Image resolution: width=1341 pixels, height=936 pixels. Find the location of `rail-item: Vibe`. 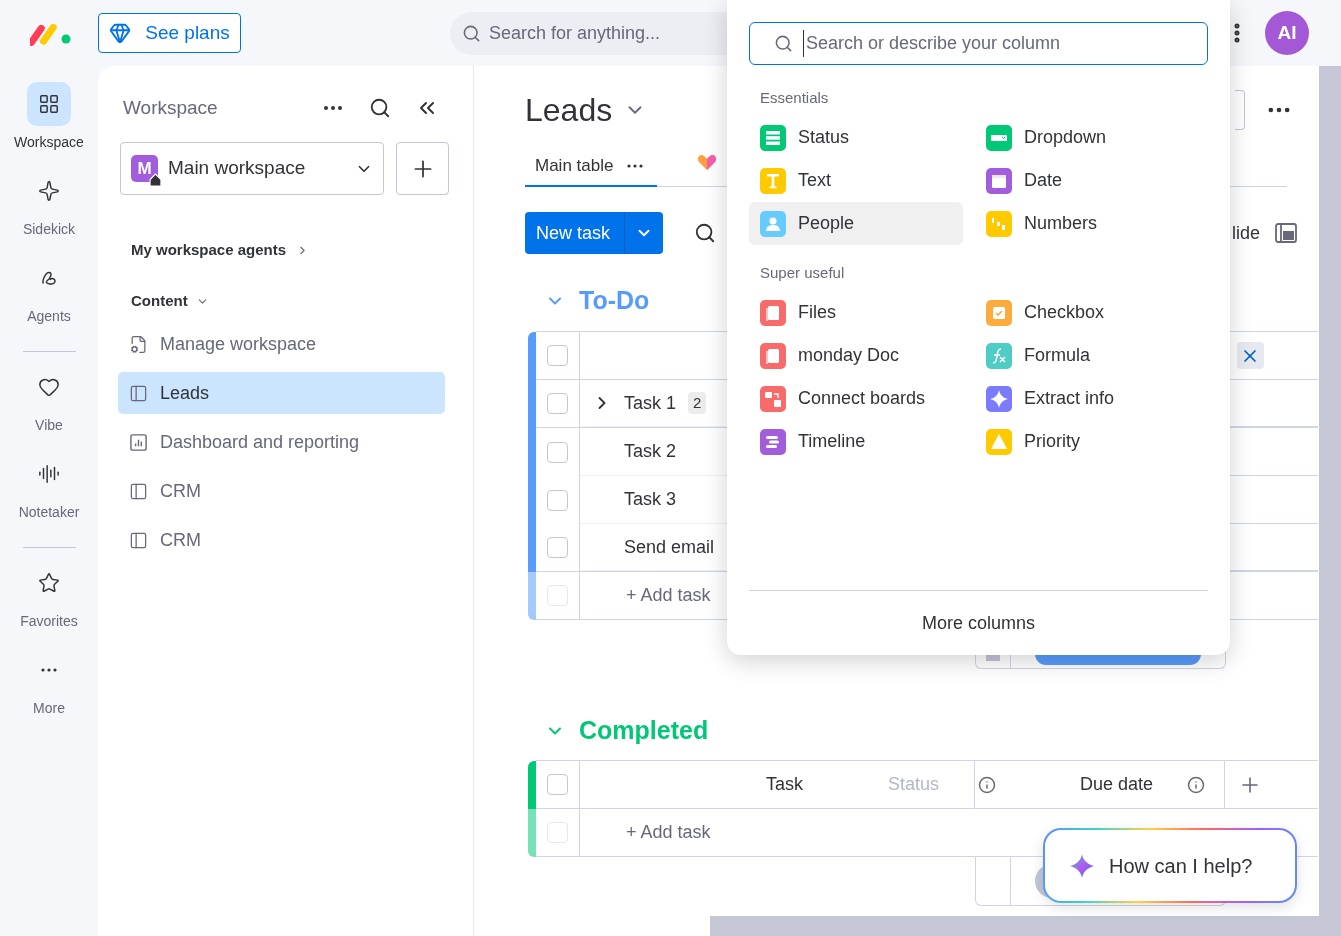

rail-item: Vibe is located at coordinates (49, 399).